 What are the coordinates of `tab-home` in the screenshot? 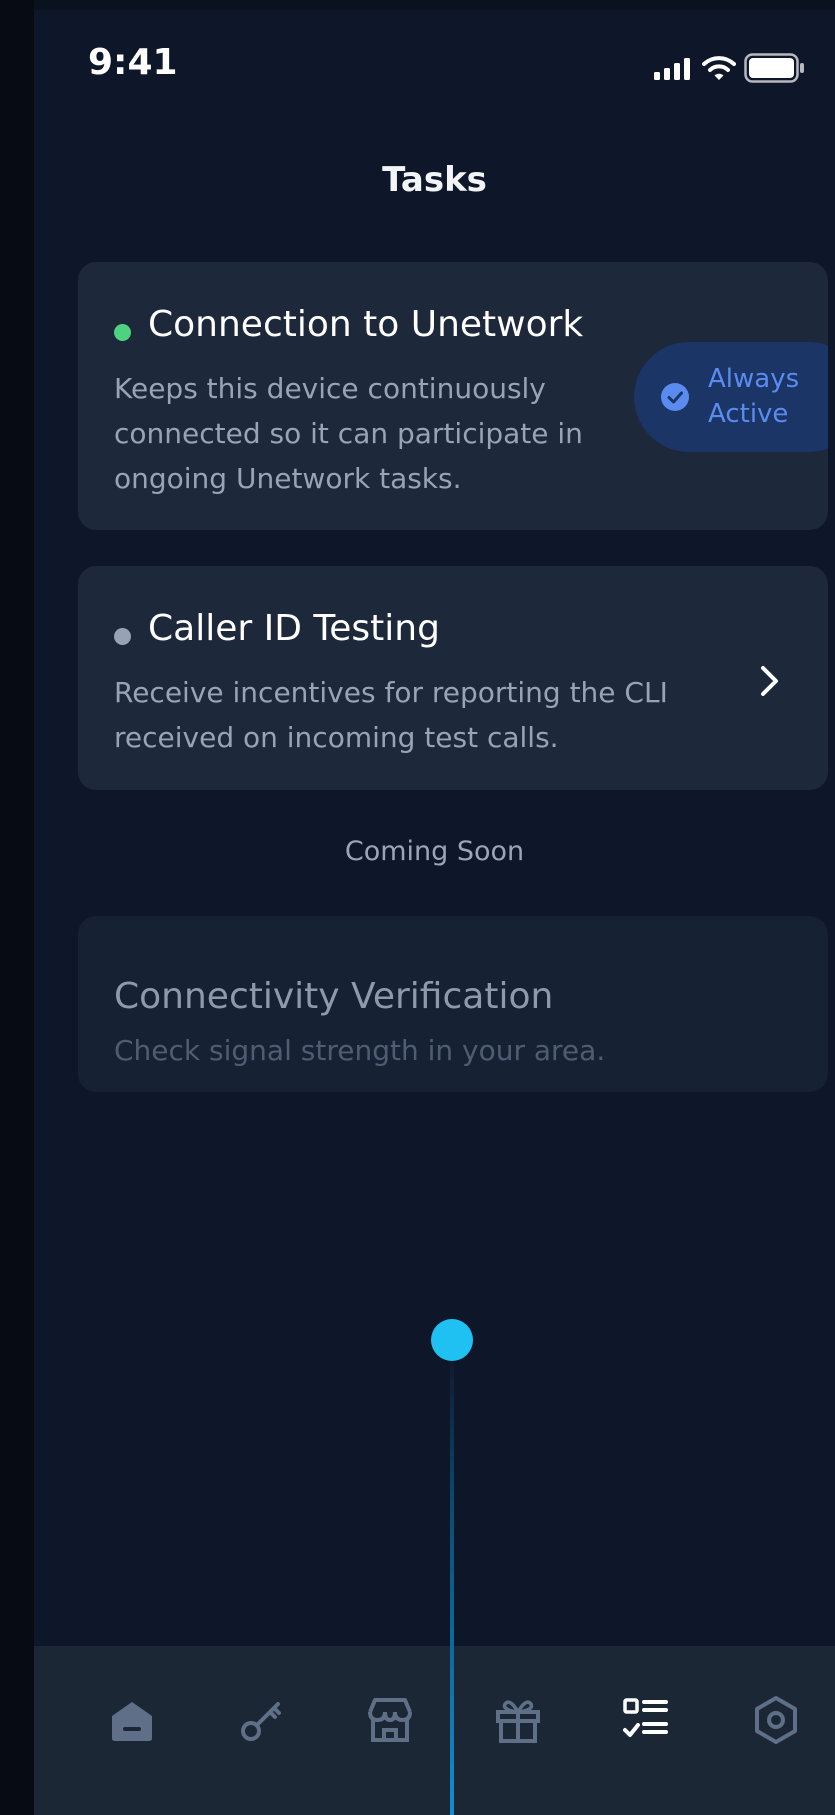 It's located at (132, 1720).